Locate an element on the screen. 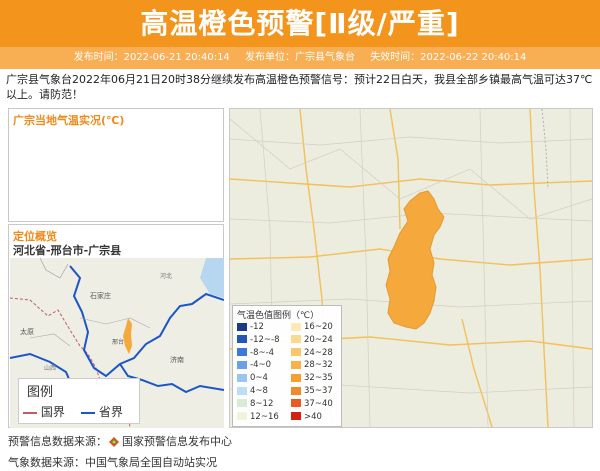  legend-label: 24~28 is located at coordinates (318, 352).